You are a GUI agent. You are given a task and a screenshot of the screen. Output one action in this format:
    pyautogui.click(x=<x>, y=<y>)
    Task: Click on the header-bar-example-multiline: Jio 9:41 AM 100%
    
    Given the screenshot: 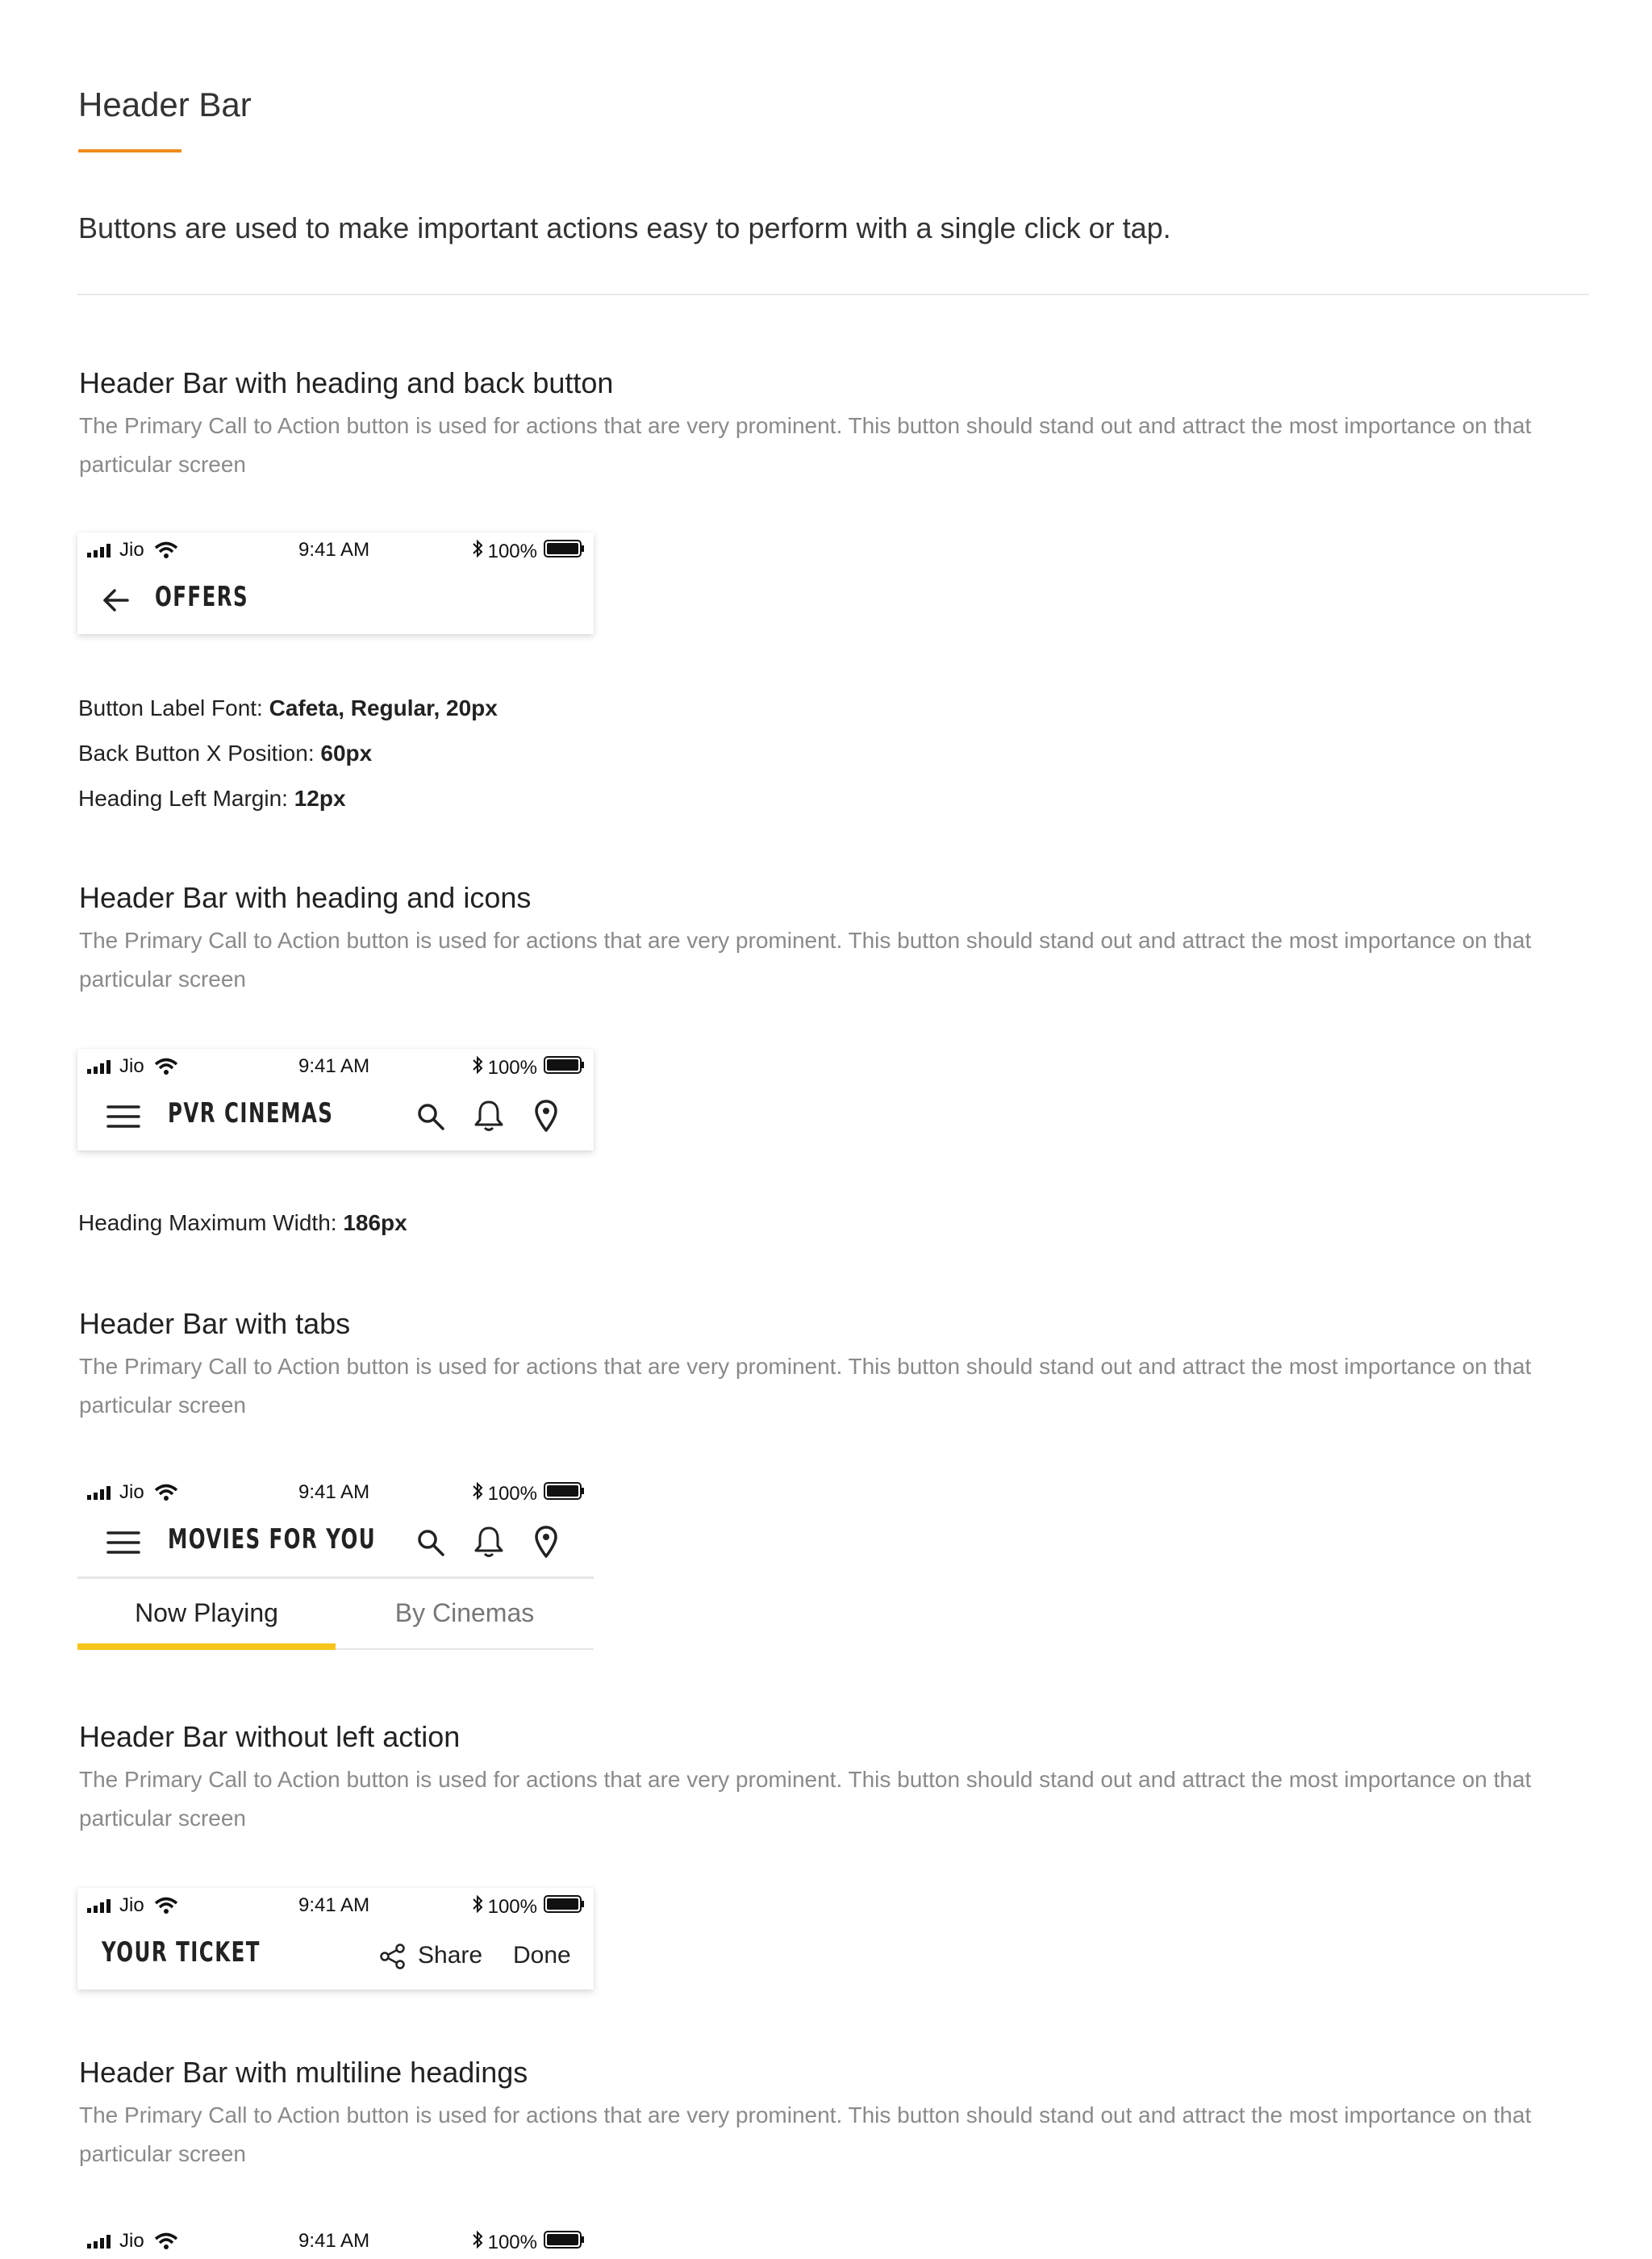 What is the action you would take?
    pyautogui.click(x=335, y=2242)
    